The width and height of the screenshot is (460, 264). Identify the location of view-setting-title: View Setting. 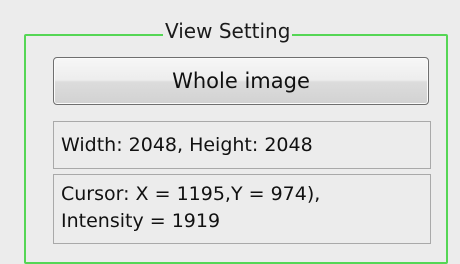
(228, 31).